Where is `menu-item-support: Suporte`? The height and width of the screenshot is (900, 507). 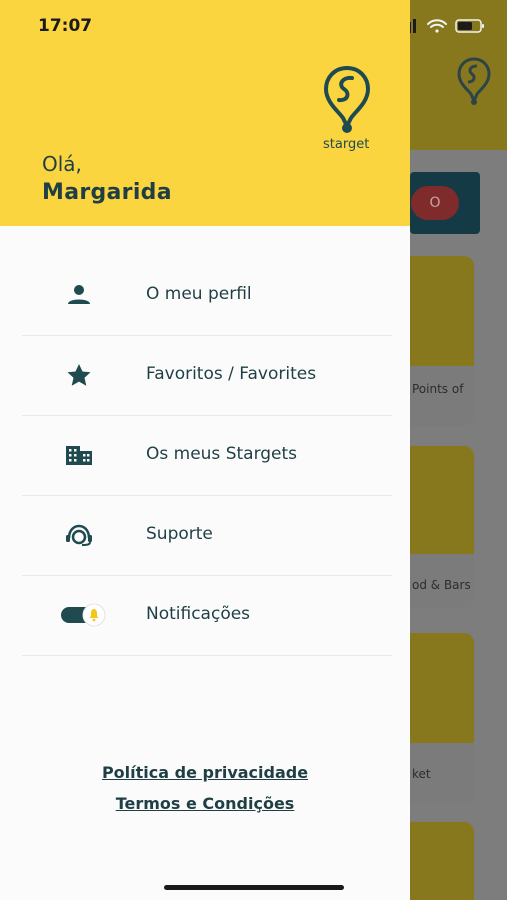
menu-item-support: Suporte is located at coordinates (207, 536).